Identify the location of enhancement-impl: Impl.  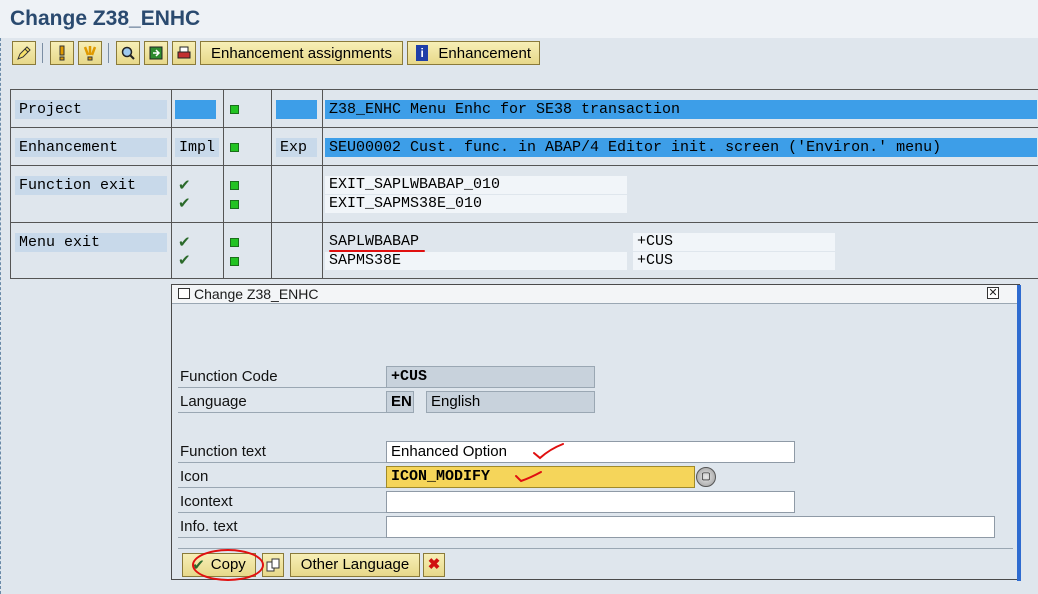
(197, 147).